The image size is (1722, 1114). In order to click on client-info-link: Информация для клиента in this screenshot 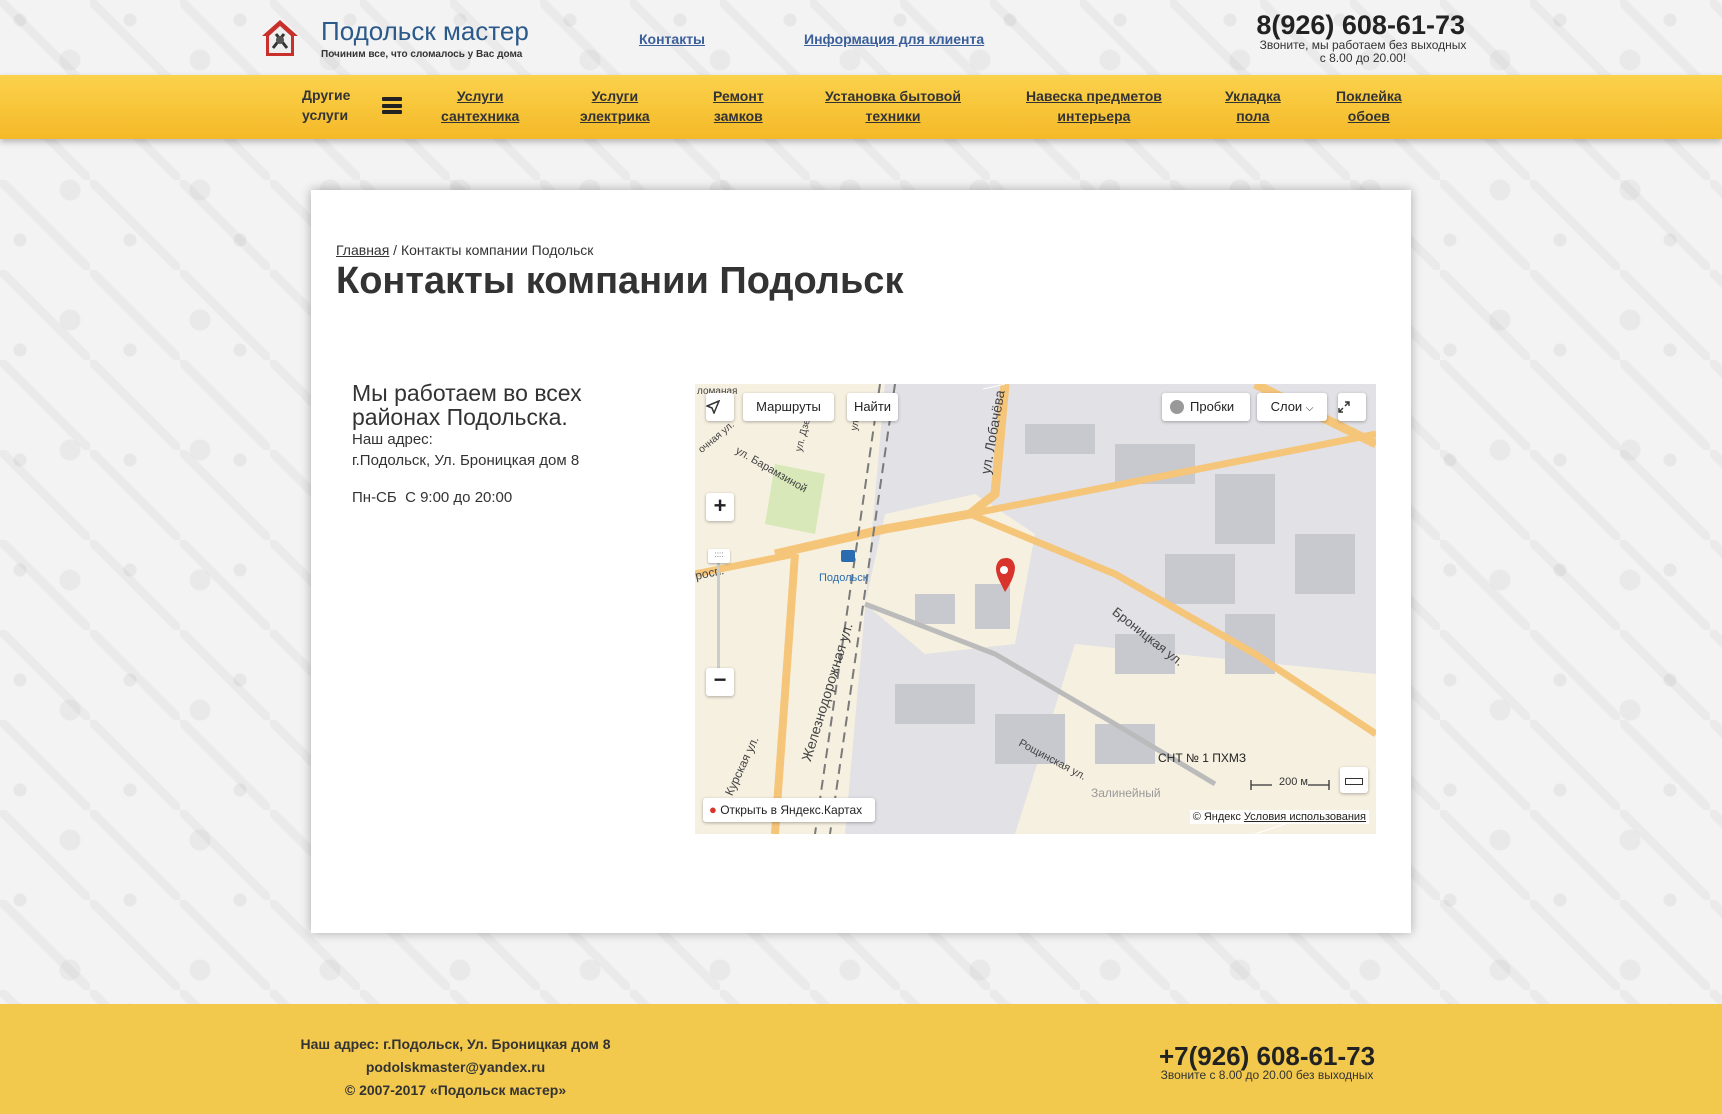, I will do `click(894, 39)`.